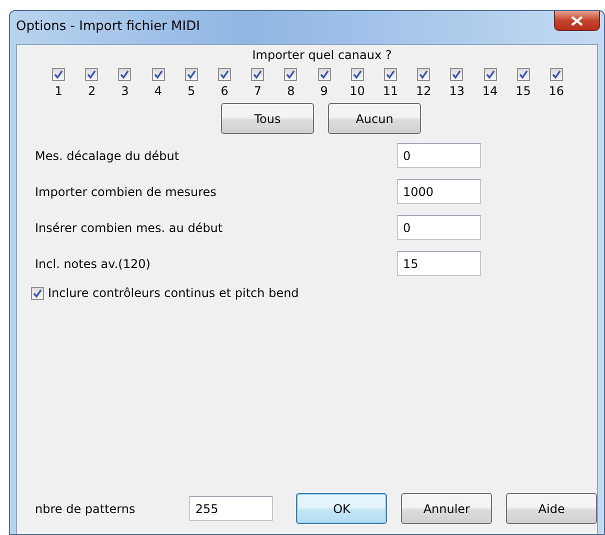 This screenshot has width=605, height=535. Describe the element at coordinates (158, 91) in the screenshot. I see `channel-number: 4` at that location.